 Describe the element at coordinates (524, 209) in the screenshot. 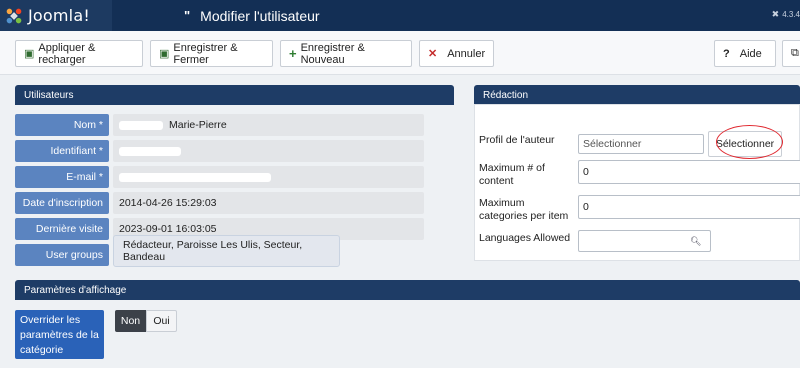

I see `max-categories-label: Maximum categories per item` at that location.